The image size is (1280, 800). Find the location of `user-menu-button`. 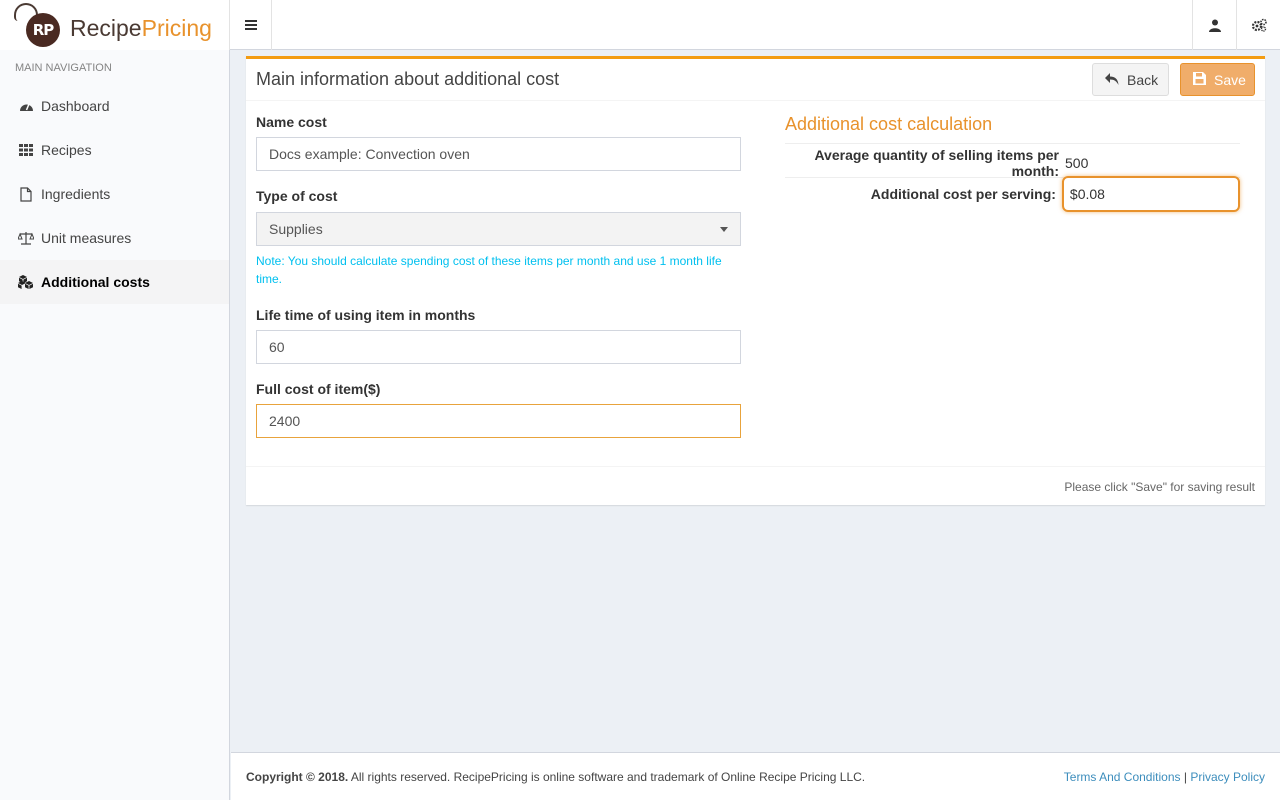

user-menu-button is located at coordinates (1214, 25).